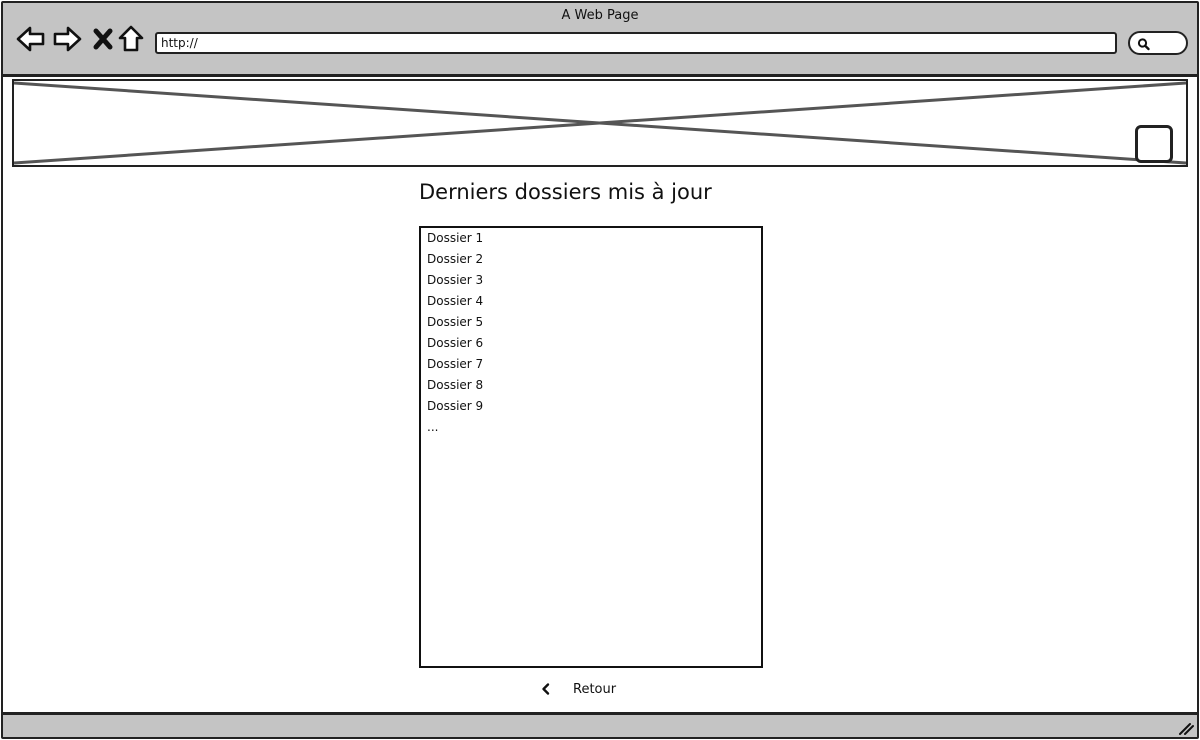 Image resolution: width=1200 pixels, height=740 pixels. What do you see at coordinates (455, 322) in the screenshot?
I see `folder-item: Dossier 5` at bounding box center [455, 322].